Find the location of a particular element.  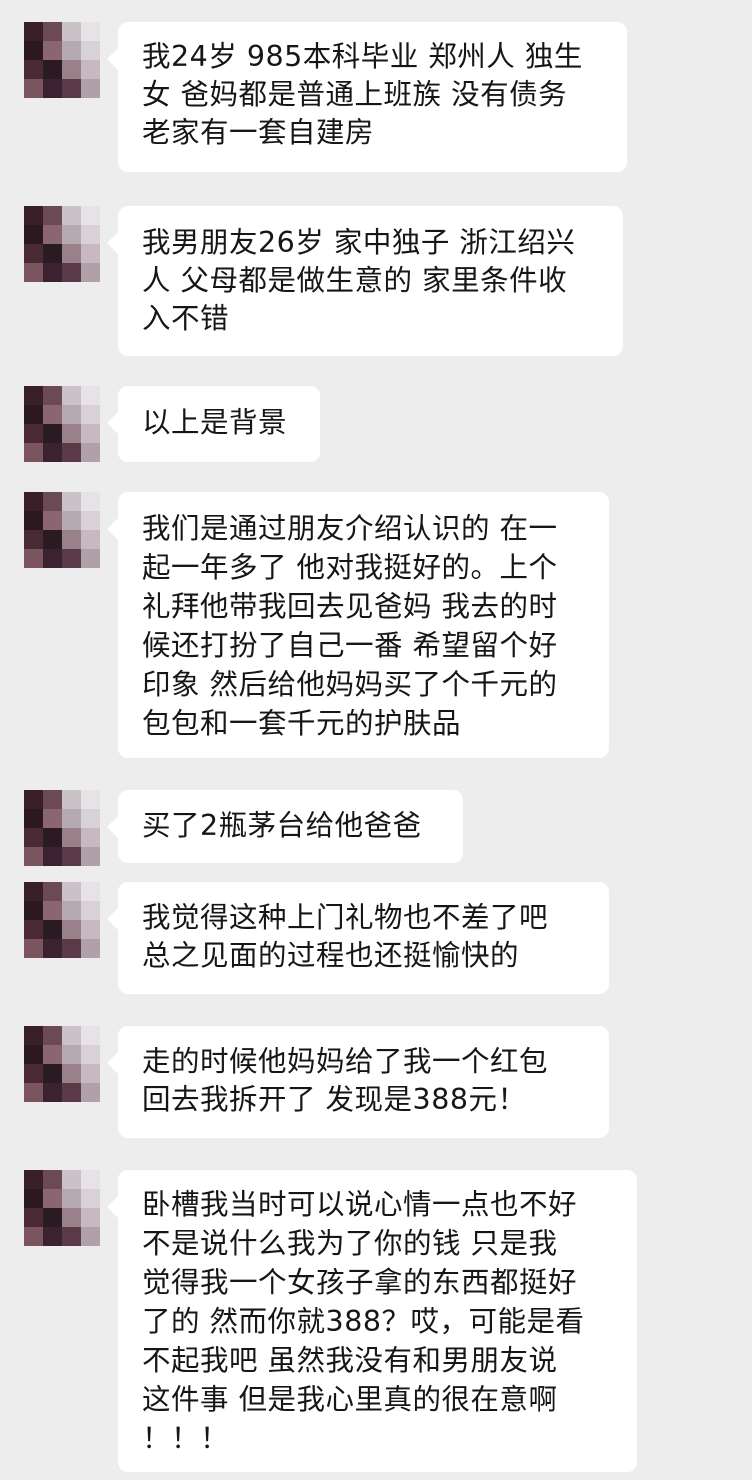

message-bubble: 我男朋友26岁 家中独子 浙江绍兴 人 父母都是做生意的 家里条件收 入不错 is located at coordinates (365, 281).